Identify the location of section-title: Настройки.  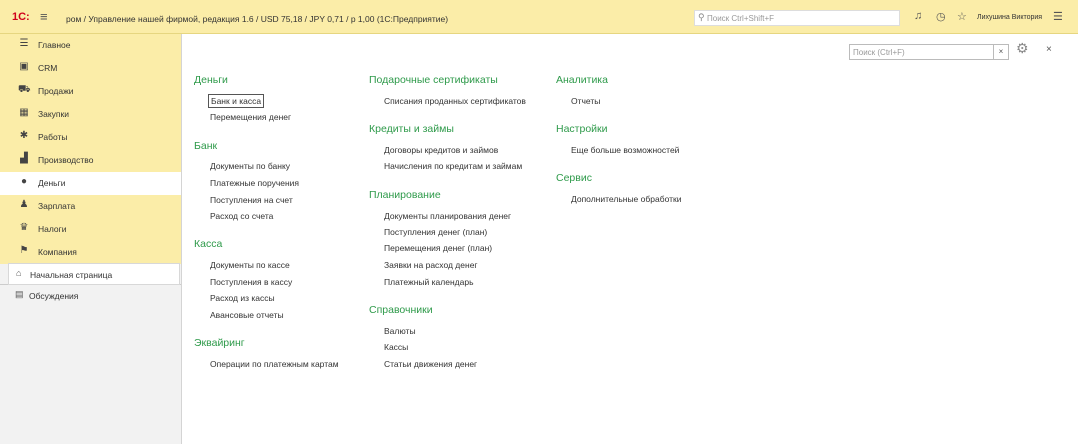
(582, 129).